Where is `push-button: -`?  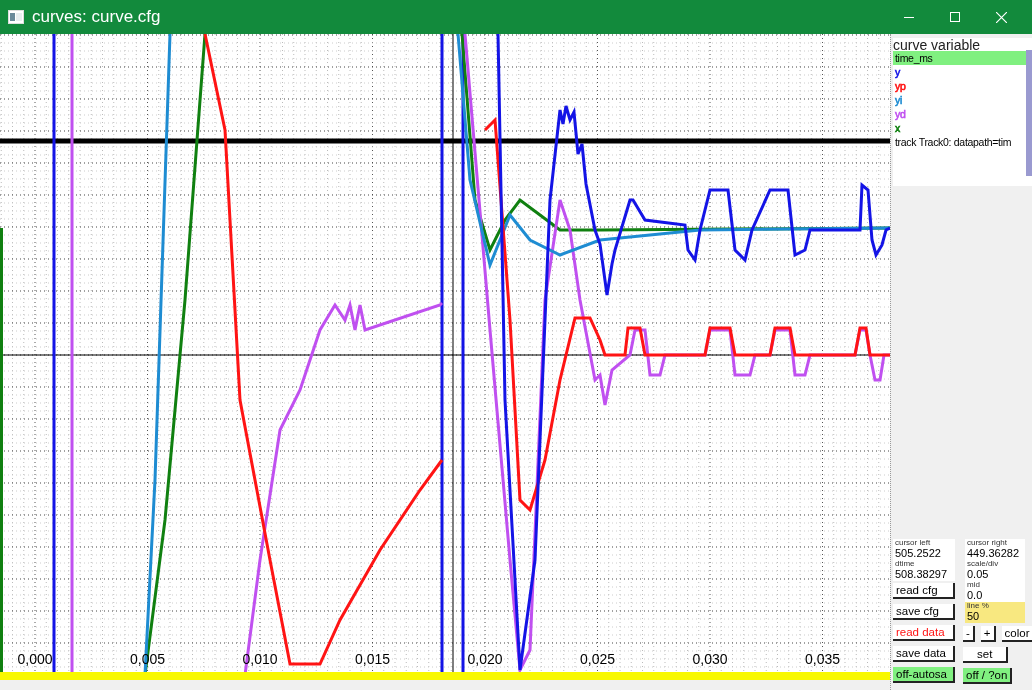
push-button: - is located at coordinates (969, 633).